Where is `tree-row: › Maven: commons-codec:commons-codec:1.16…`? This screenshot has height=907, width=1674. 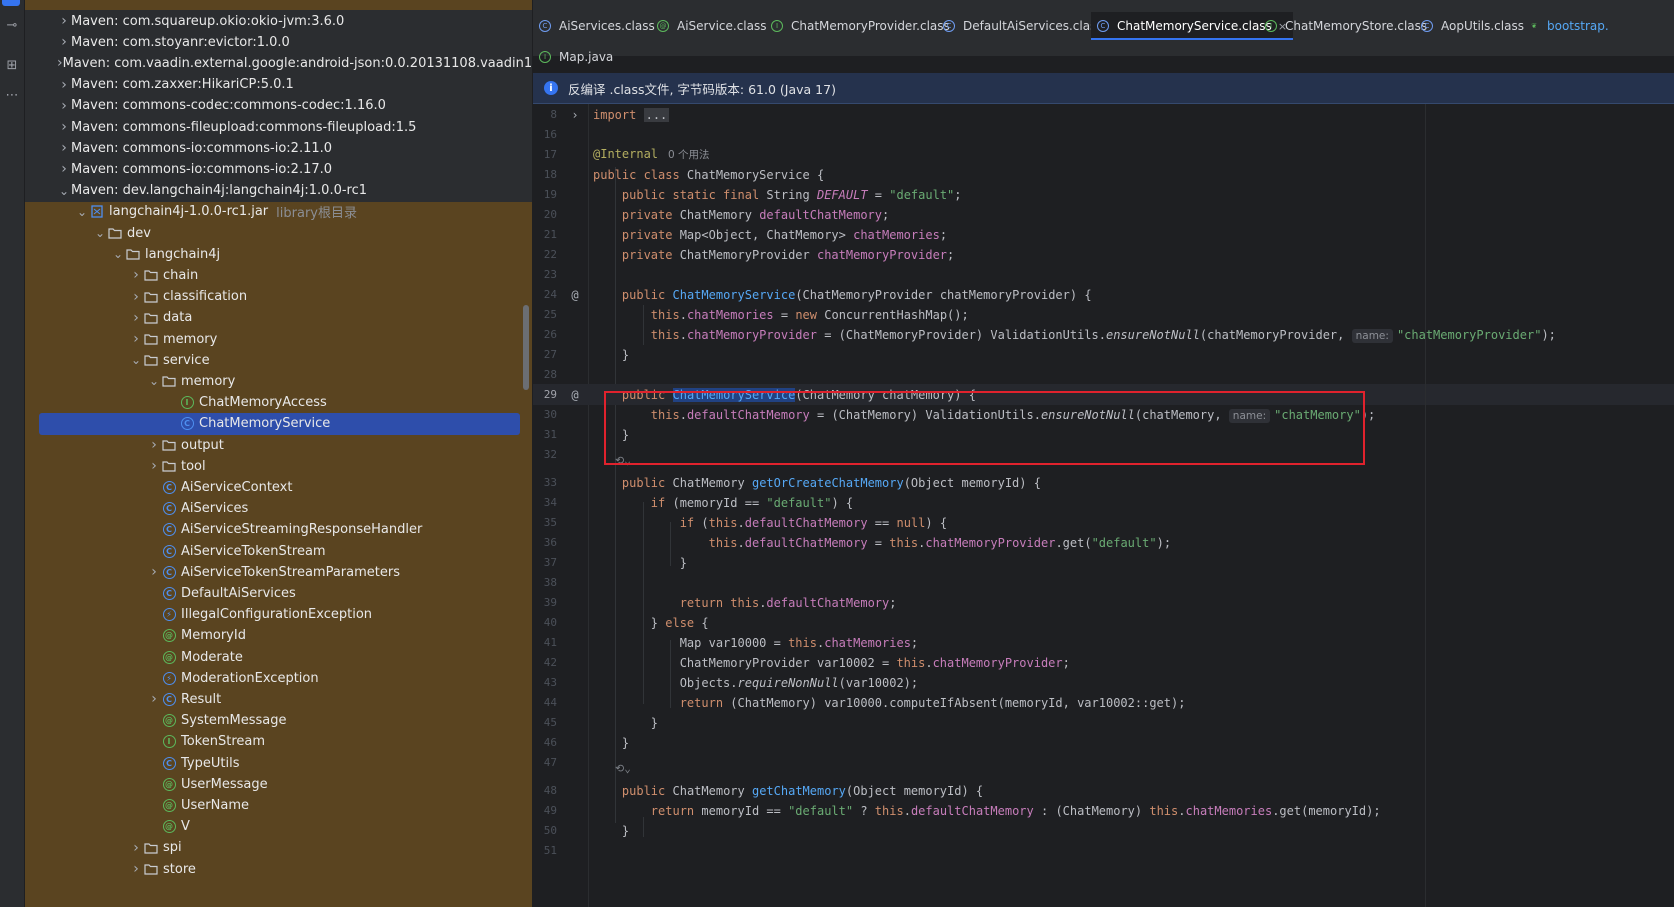 tree-row: › Maven: commons-codec:commons-codec:1.16… is located at coordinates (278, 105).